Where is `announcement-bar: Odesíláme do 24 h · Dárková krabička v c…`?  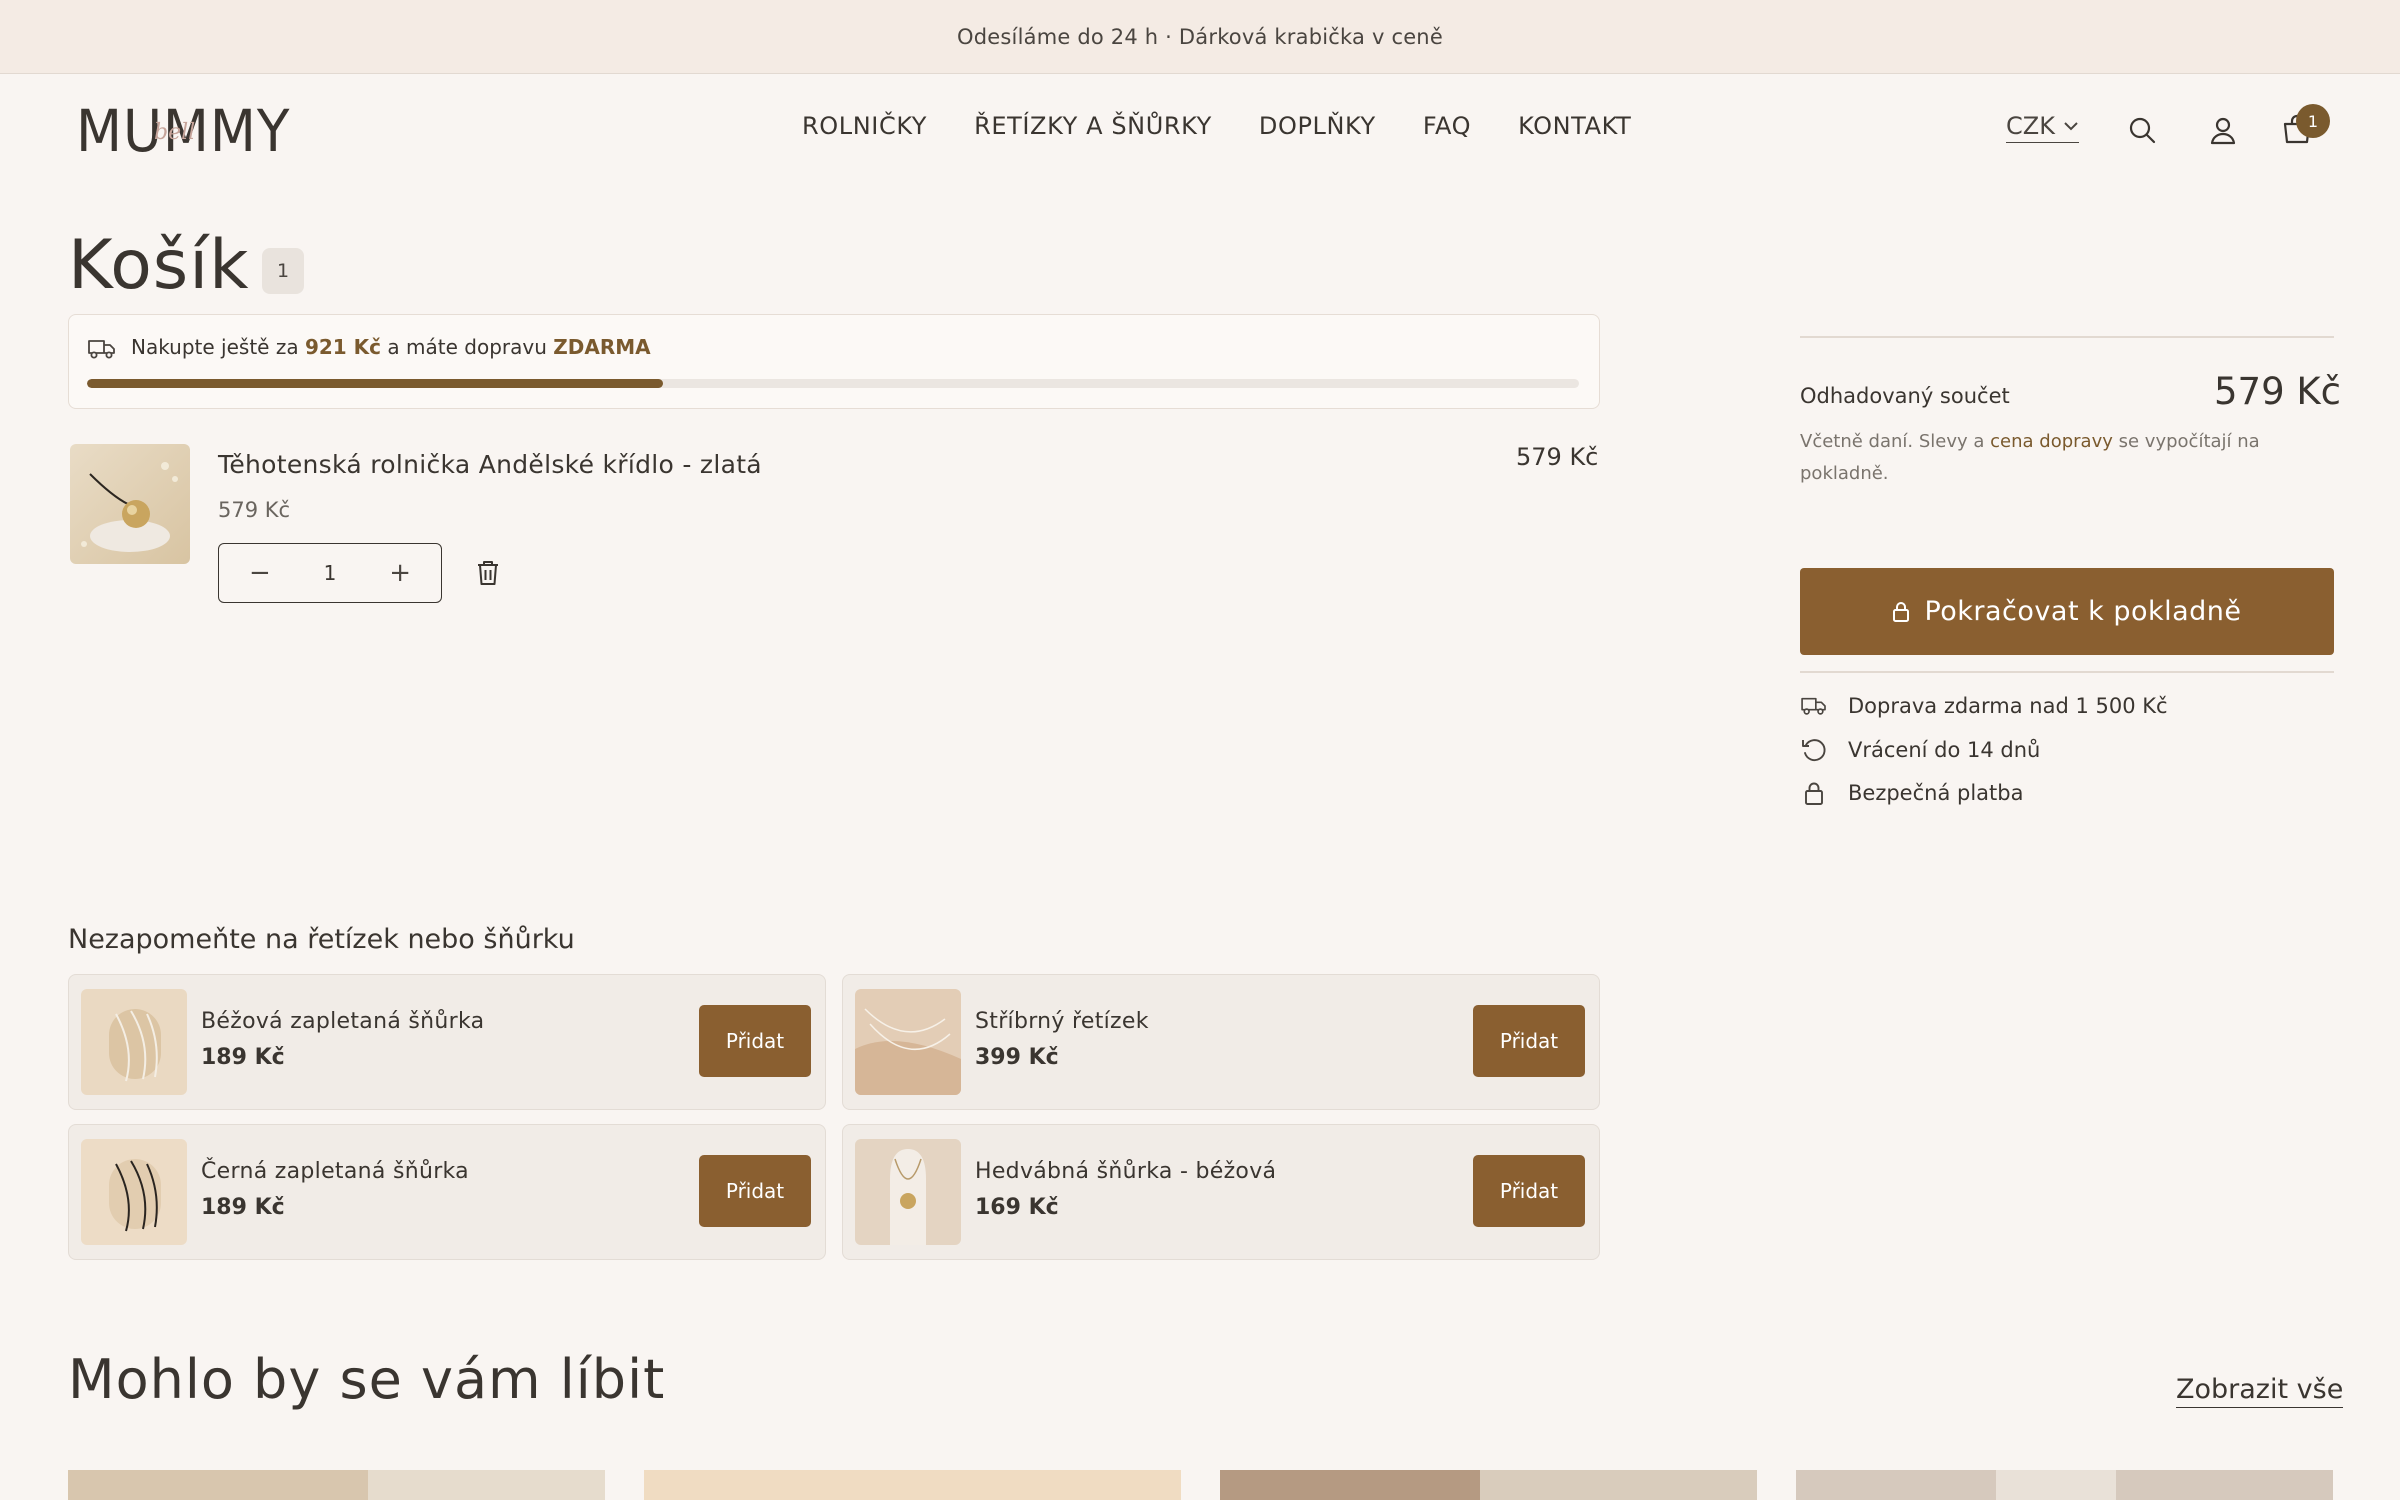
announcement-bar: Odesíláme do 24 h · Dárková krabička v c… is located at coordinates (1200, 37).